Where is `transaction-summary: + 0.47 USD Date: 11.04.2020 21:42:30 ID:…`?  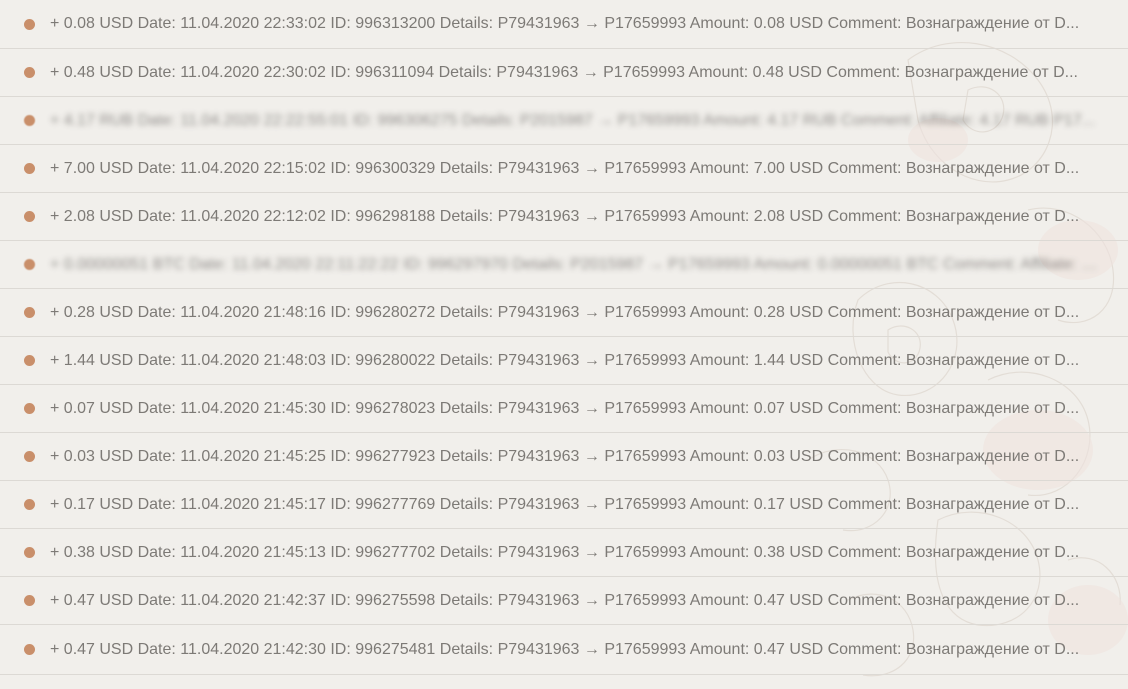
transaction-summary: + 0.47 USD Date: 11.04.2020 21:42:30 ID:… is located at coordinates (565, 649).